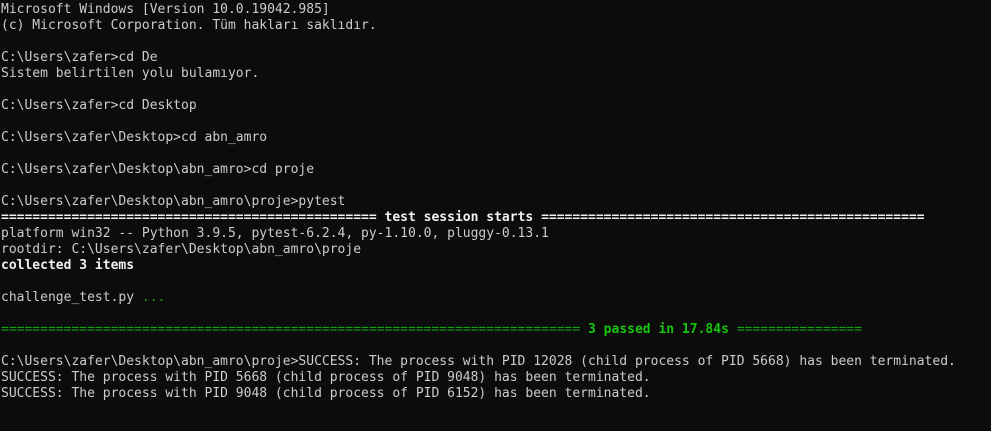 The image size is (991, 431). Describe the element at coordinates (658, 329) in the screenshot. I see `summary-text: 3 passed in 17.84s` at that location.